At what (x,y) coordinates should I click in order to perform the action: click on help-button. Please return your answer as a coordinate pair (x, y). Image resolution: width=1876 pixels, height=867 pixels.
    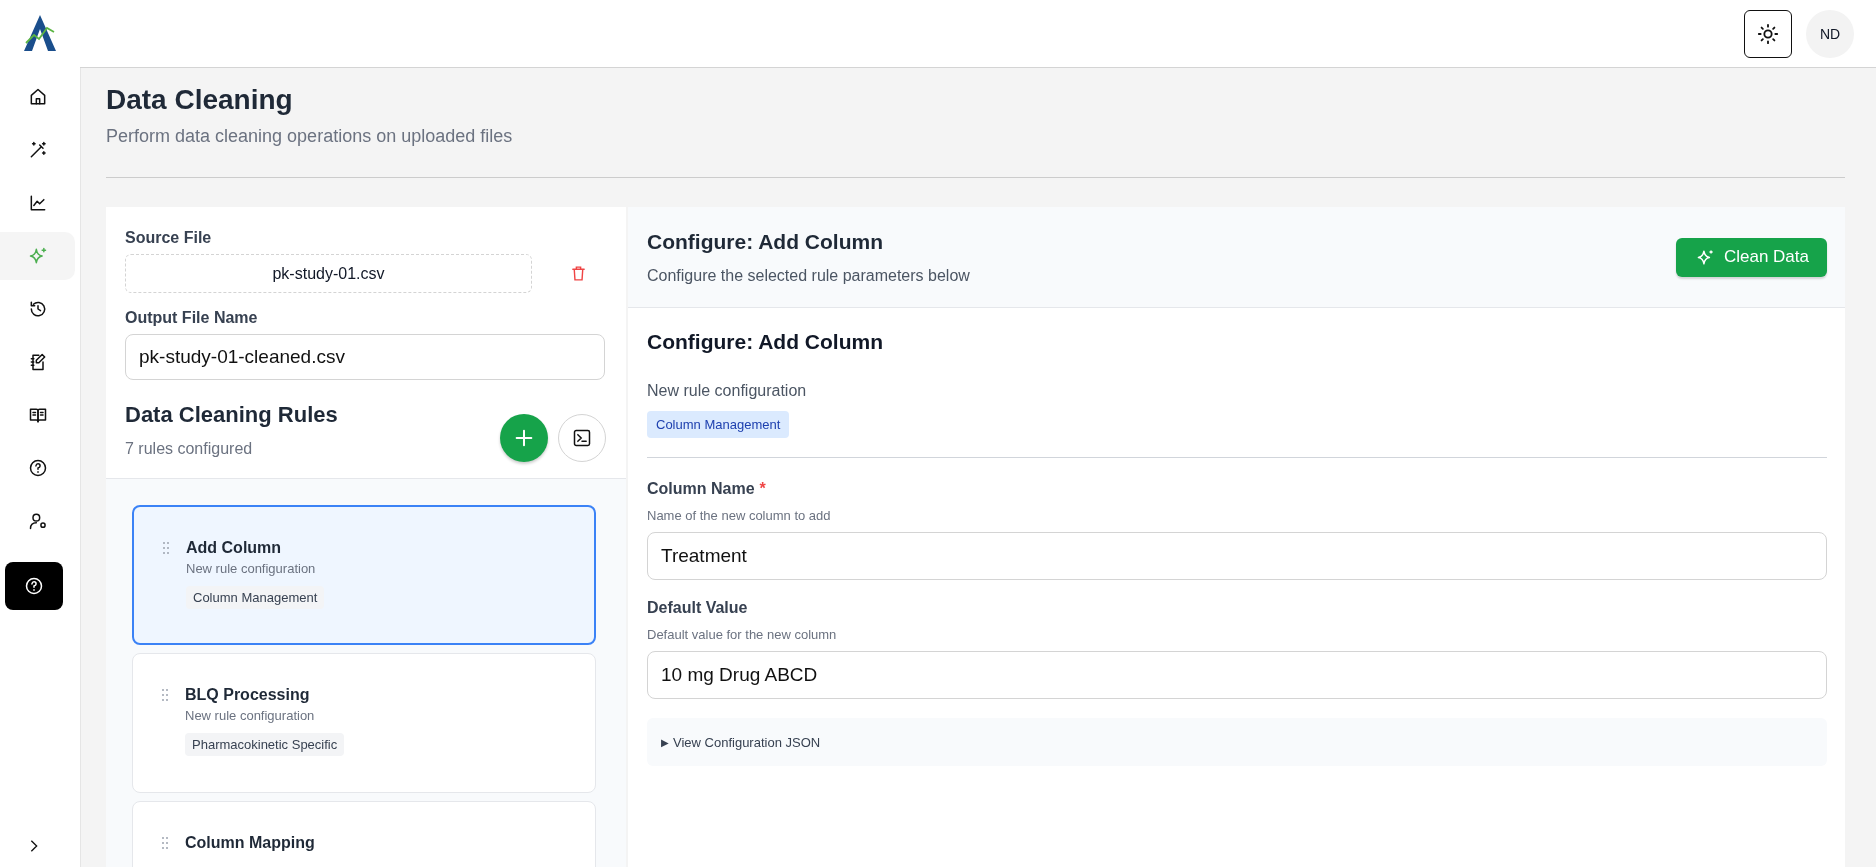
    Looking at the image, I should click on (34, 586).